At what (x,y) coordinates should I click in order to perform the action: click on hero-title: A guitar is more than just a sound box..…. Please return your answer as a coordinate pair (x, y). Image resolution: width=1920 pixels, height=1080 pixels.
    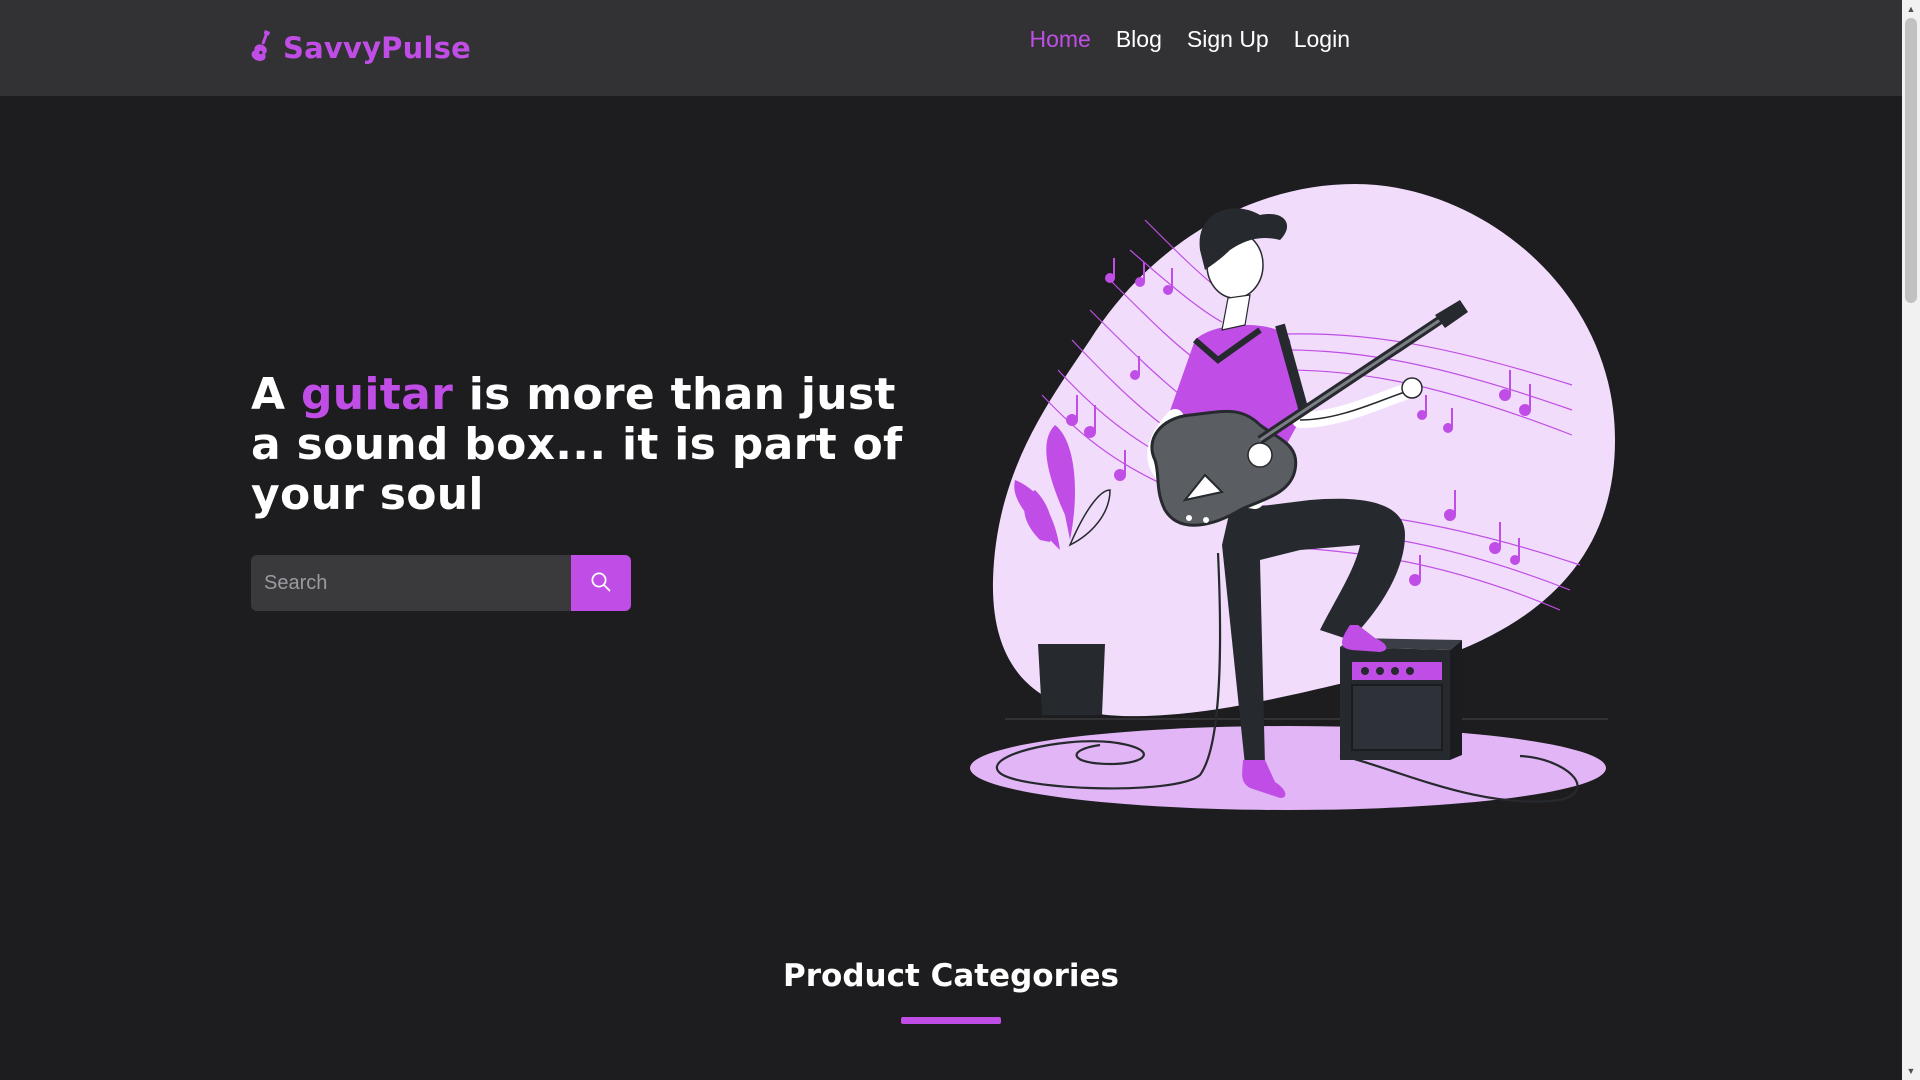
    Looking at the image, I should click on (581, 445).